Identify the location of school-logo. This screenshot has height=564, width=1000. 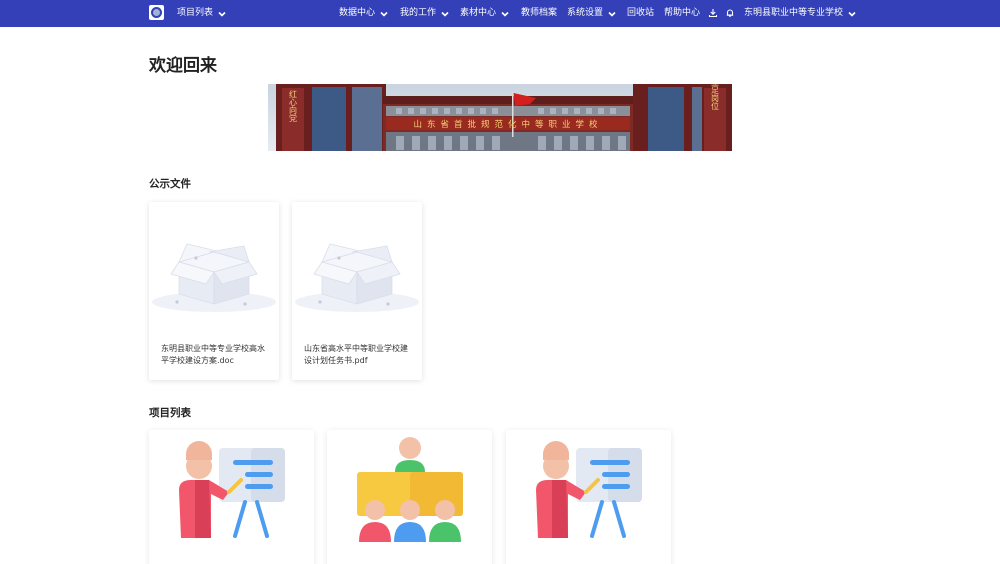
(156, 12).